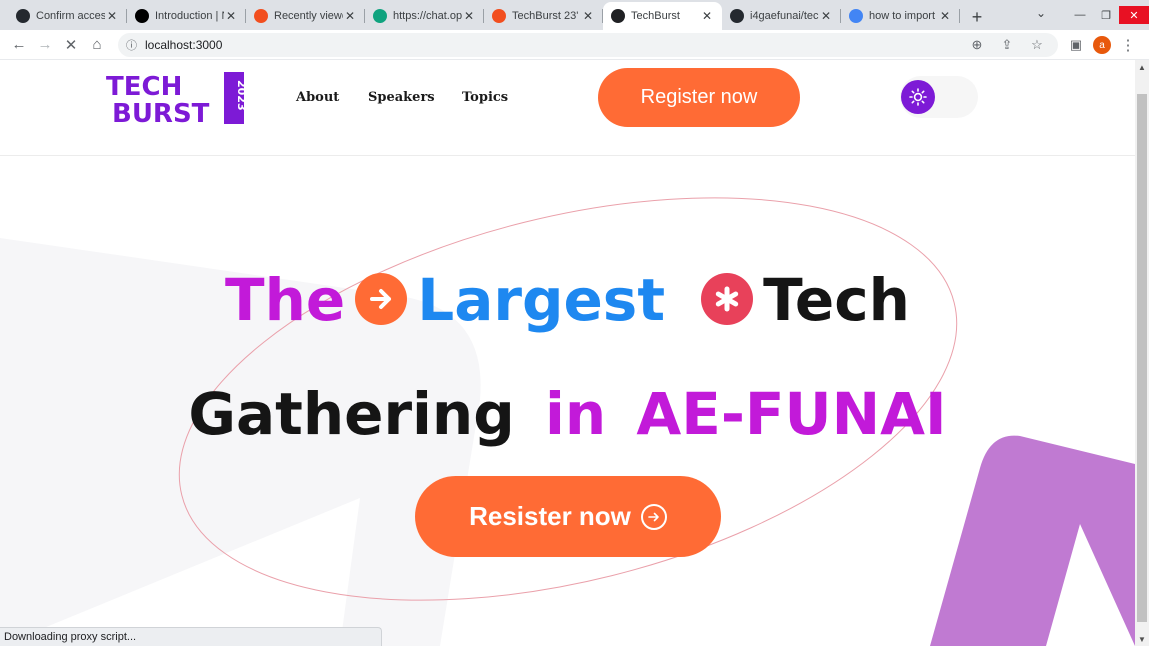 The height and width of the screenshot is (646, 1149). I want to click on scroll-up-arrow-icon: ▲, so click(1142, 67).